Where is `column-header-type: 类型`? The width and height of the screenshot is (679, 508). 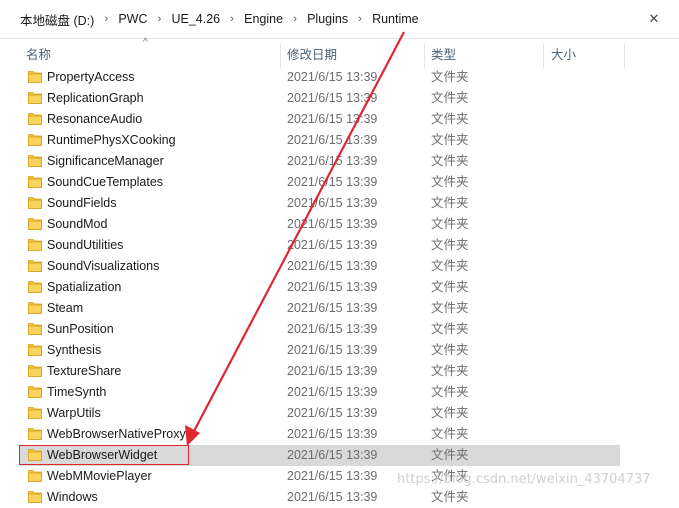
column-header-type: 类型 is located at coordinates (443, 54).